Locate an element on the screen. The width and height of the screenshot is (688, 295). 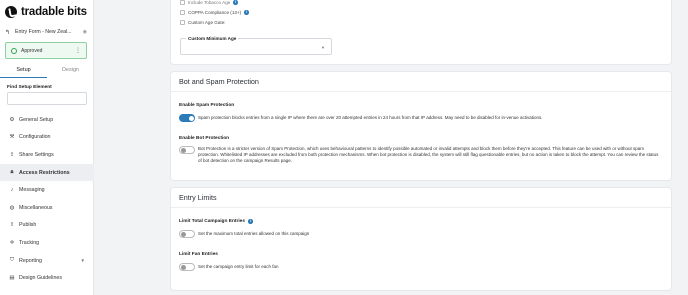
sidebar-item-miscellaneous: ◍ Miscellaneous is located at coordinates (47, 208).